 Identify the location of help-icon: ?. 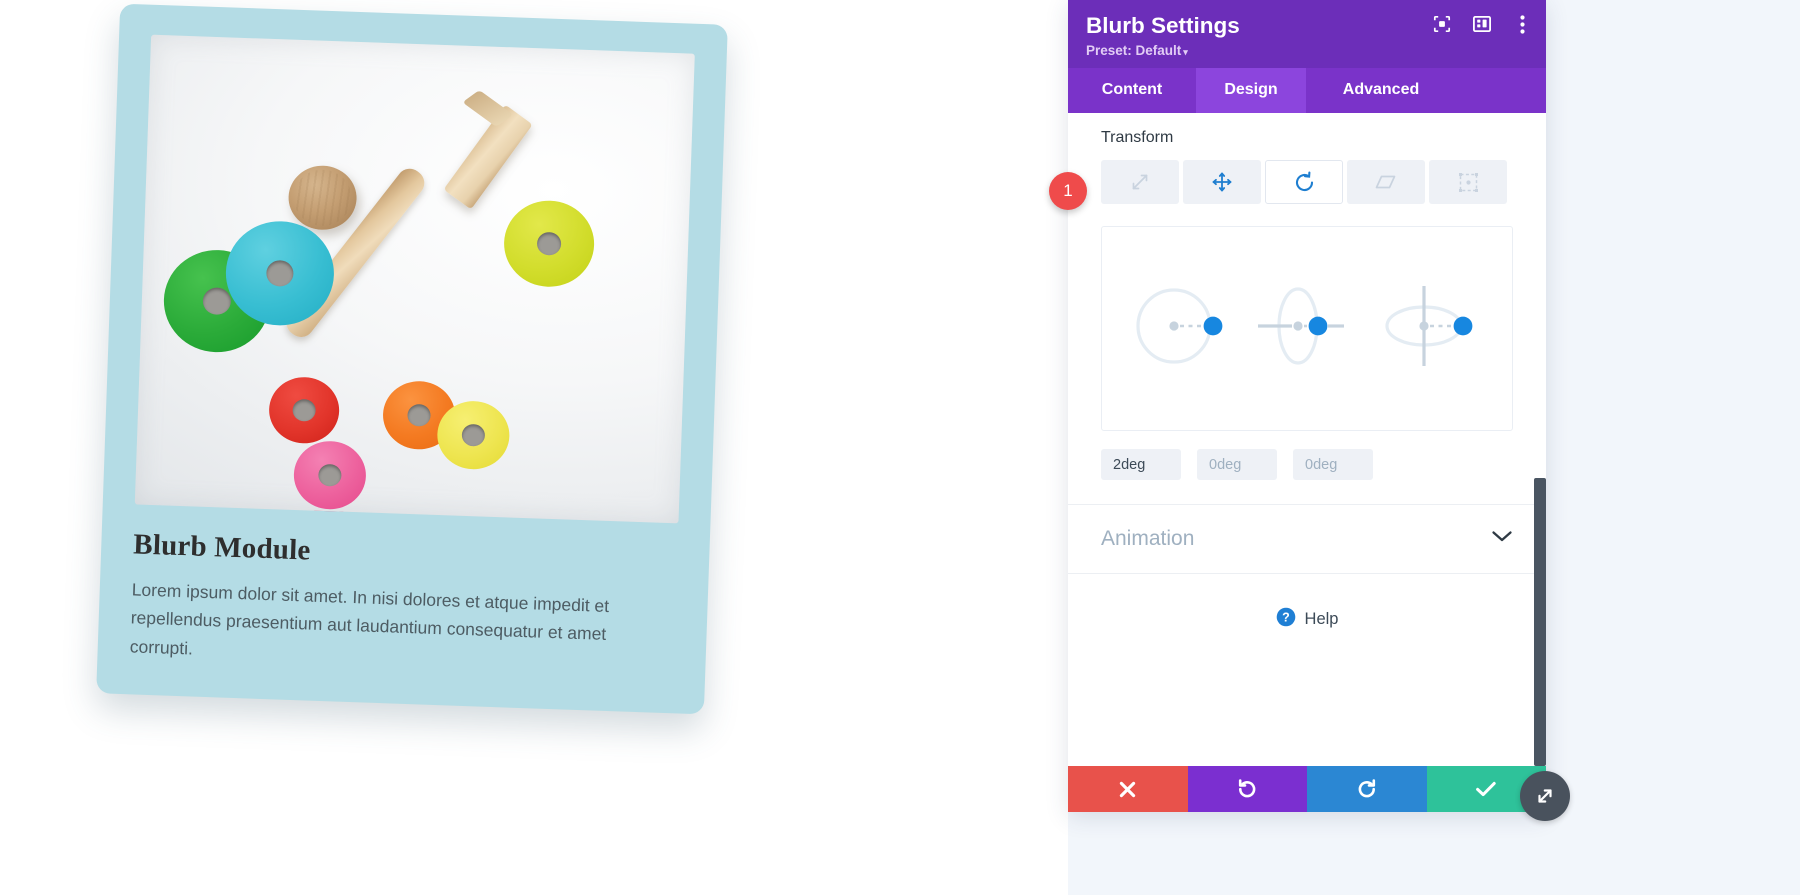
(1286, 619).